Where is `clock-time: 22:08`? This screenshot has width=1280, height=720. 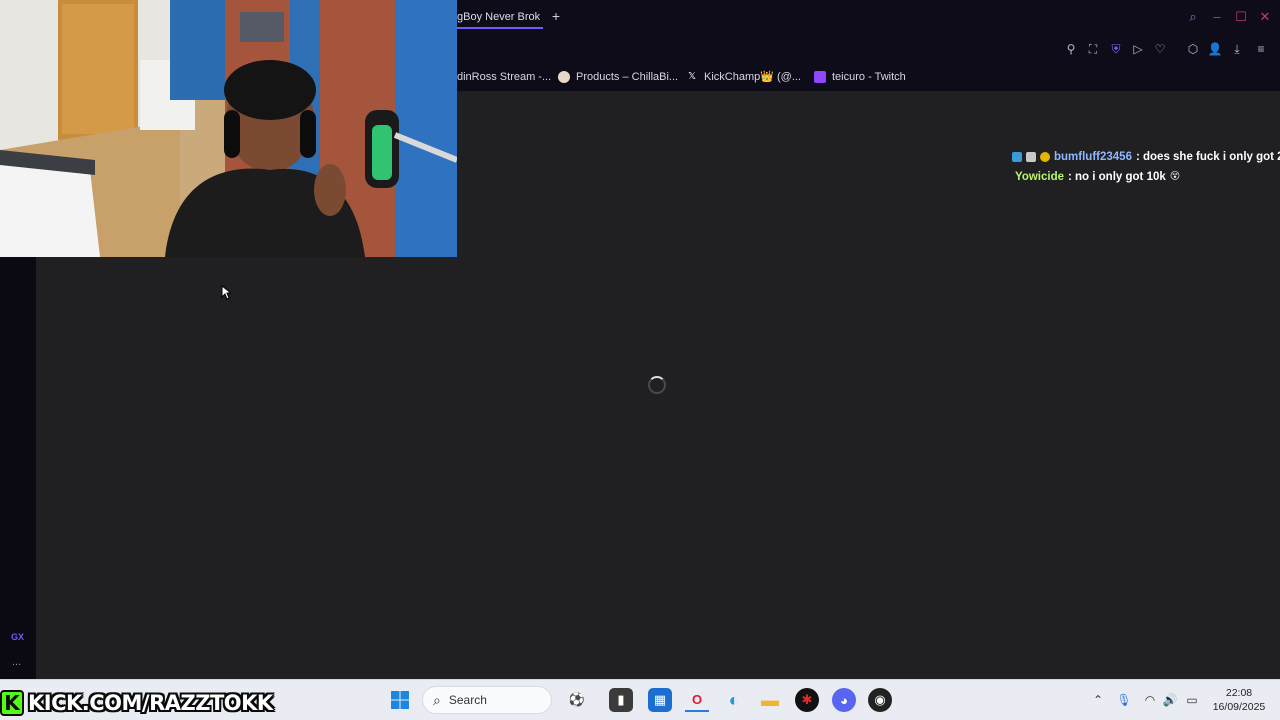
clock-time: 22:08 is located at coordinates (1239, 693).